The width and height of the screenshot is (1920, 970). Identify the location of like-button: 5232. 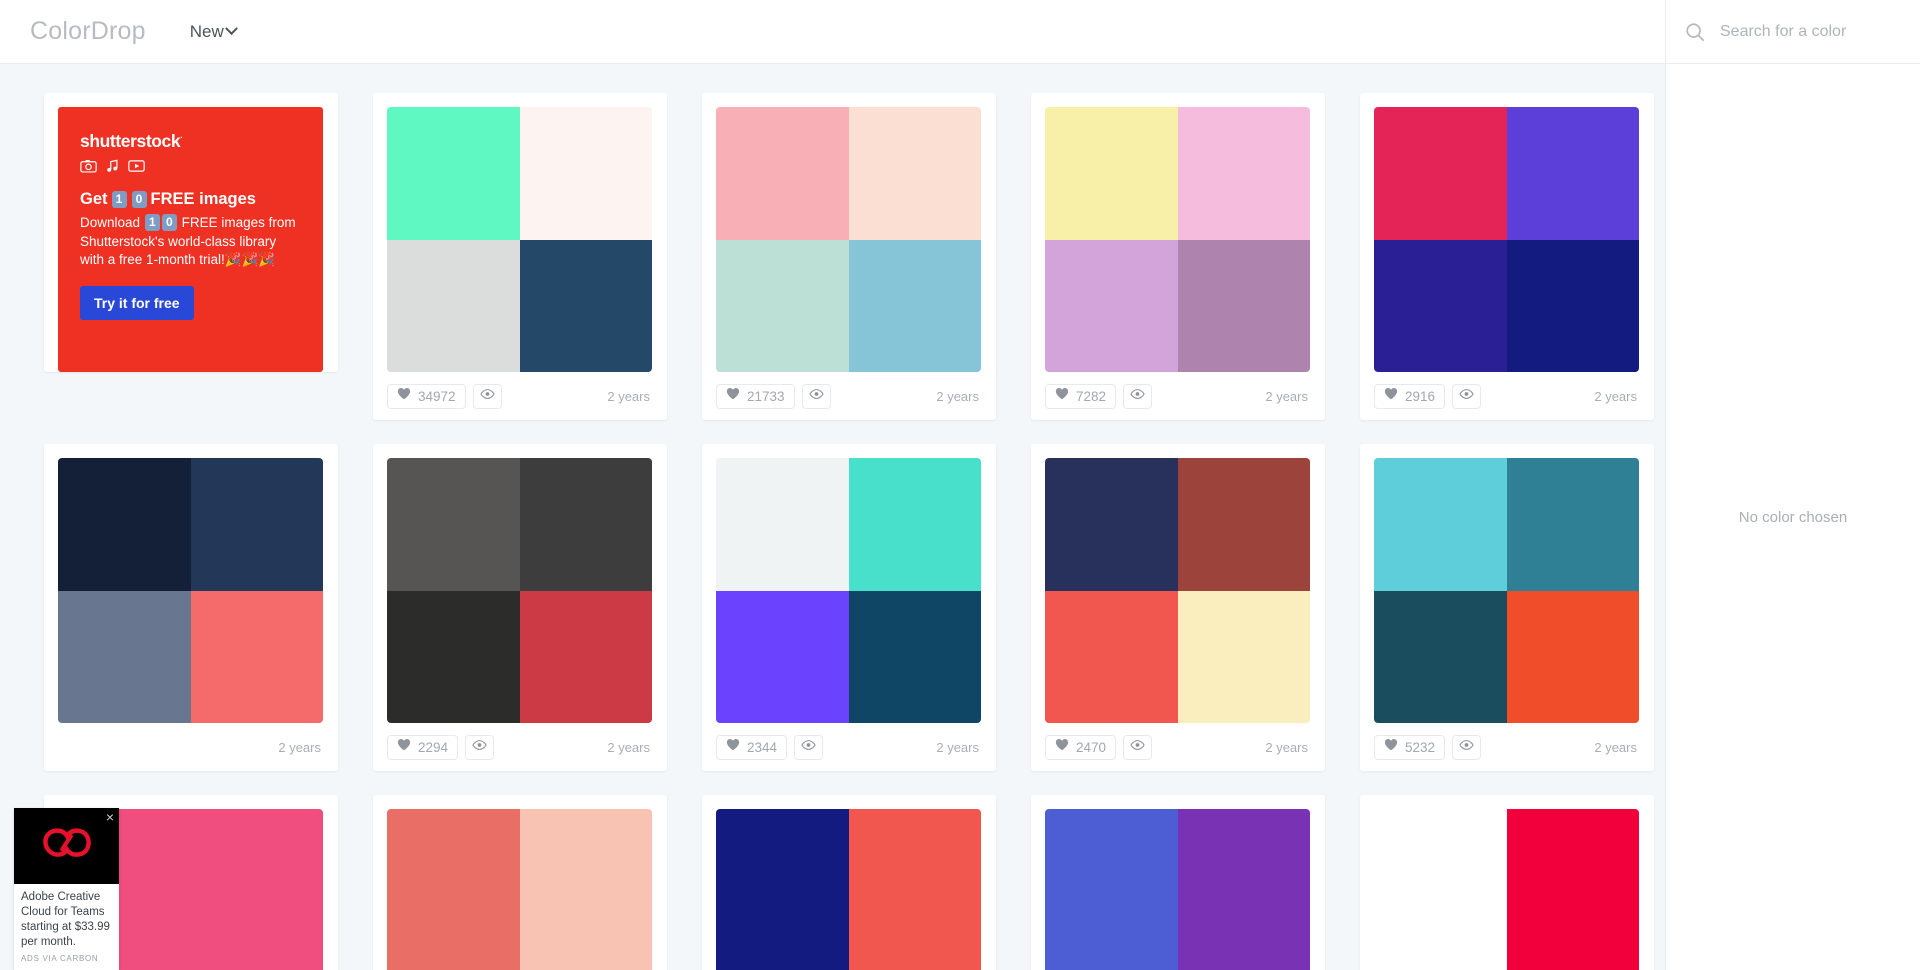
(1410, 747).